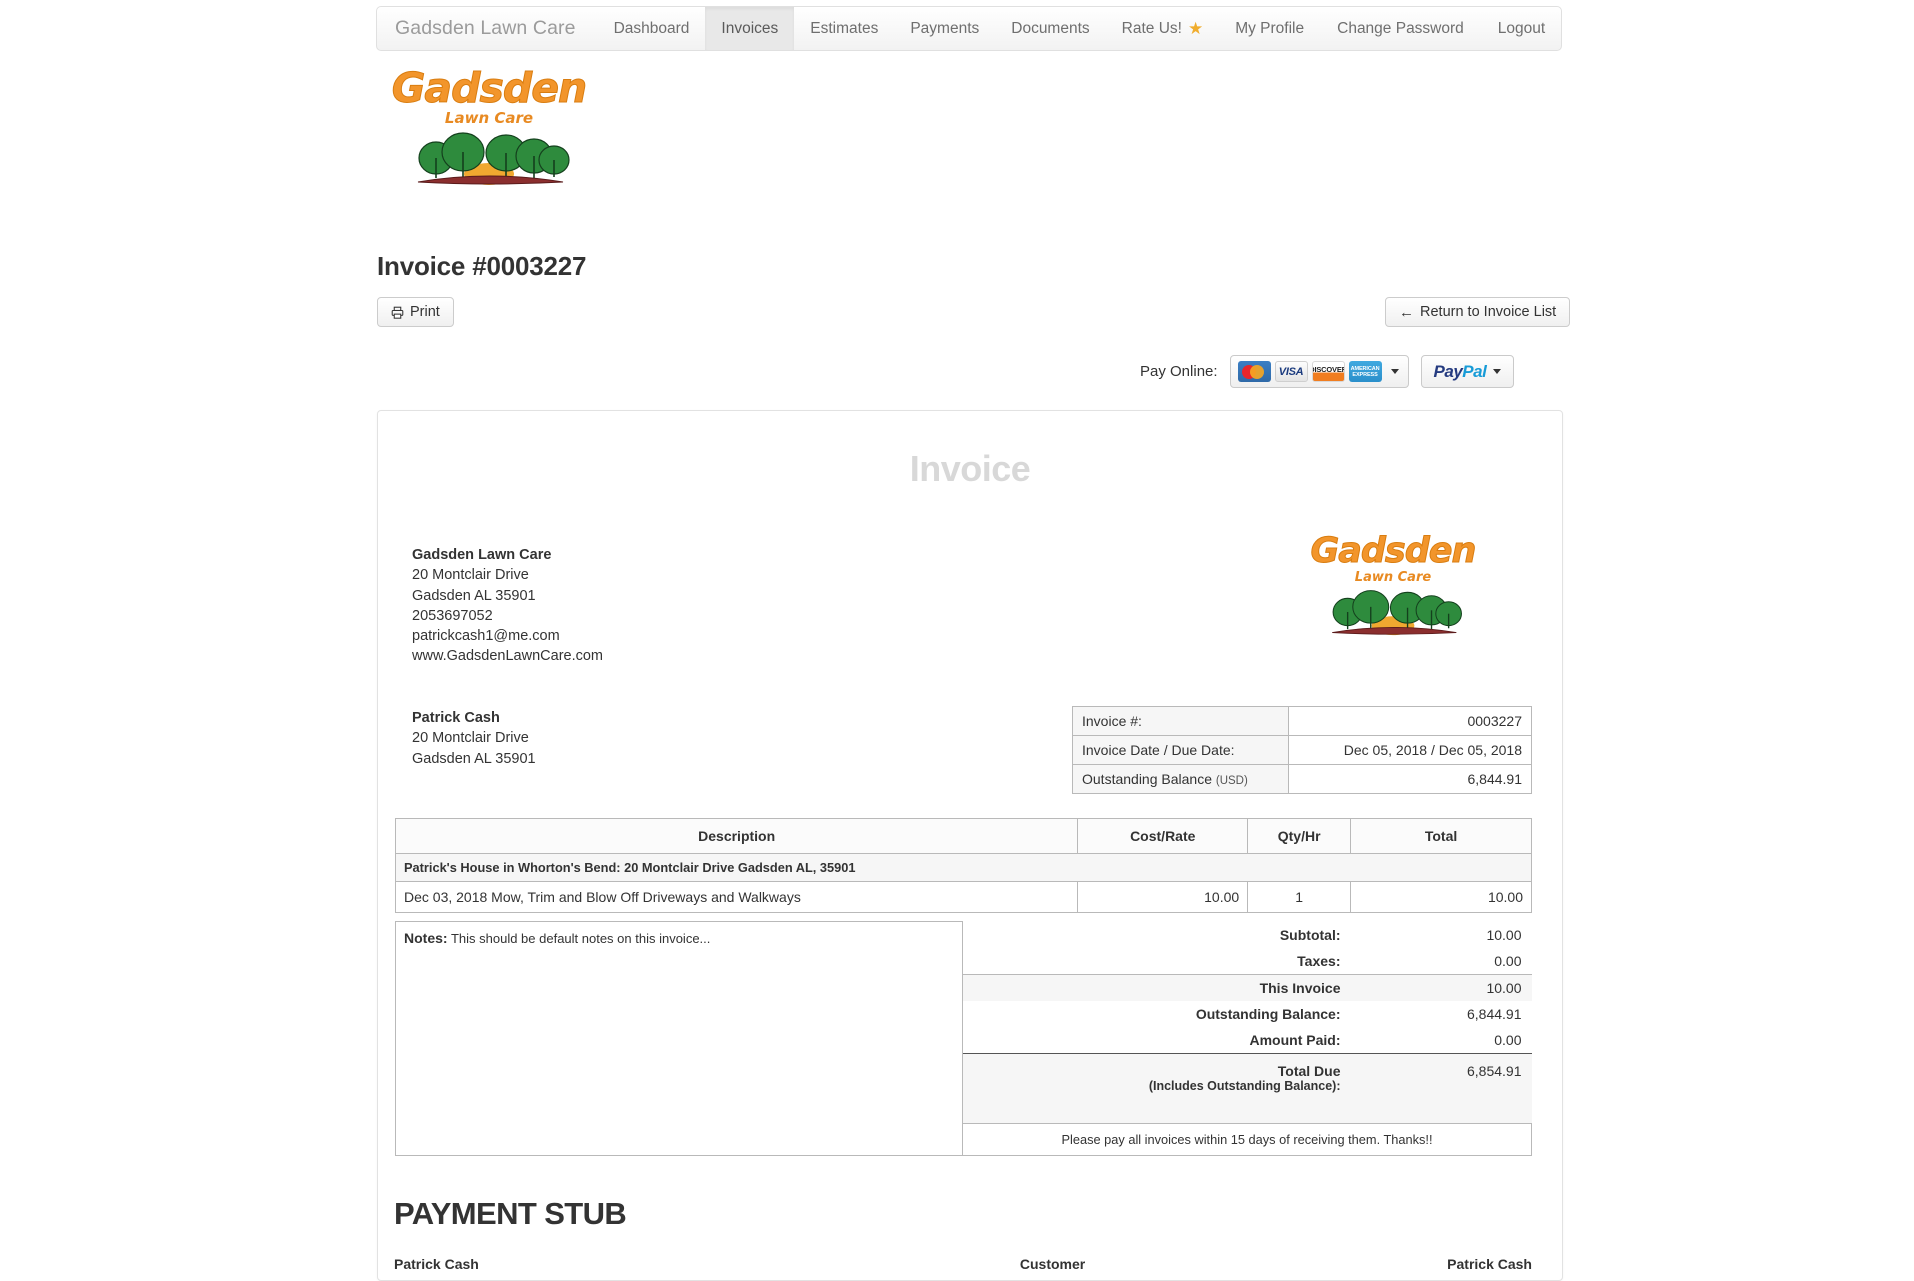 The image size is (1914, 1281). What do you see at coordinates (736, 836) in the screenshot?
I see `column-header-description: Description` at bounding box center [736, 836].